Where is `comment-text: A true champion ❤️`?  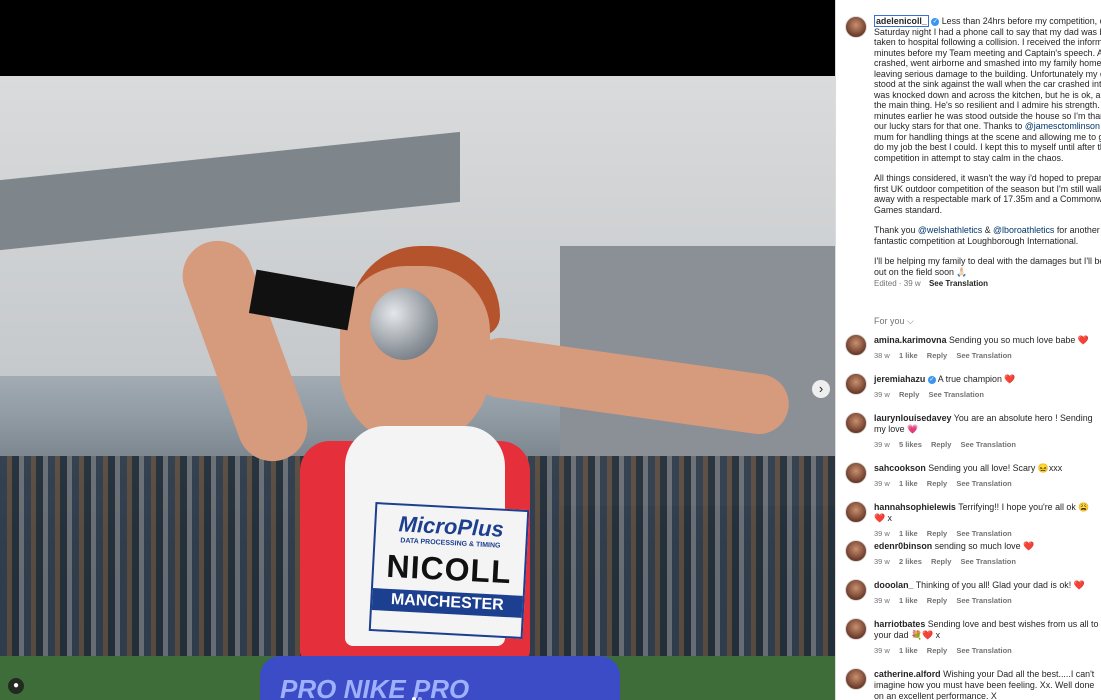
comment-text: A true champion ❤️ is located at coordinates (976, 379).